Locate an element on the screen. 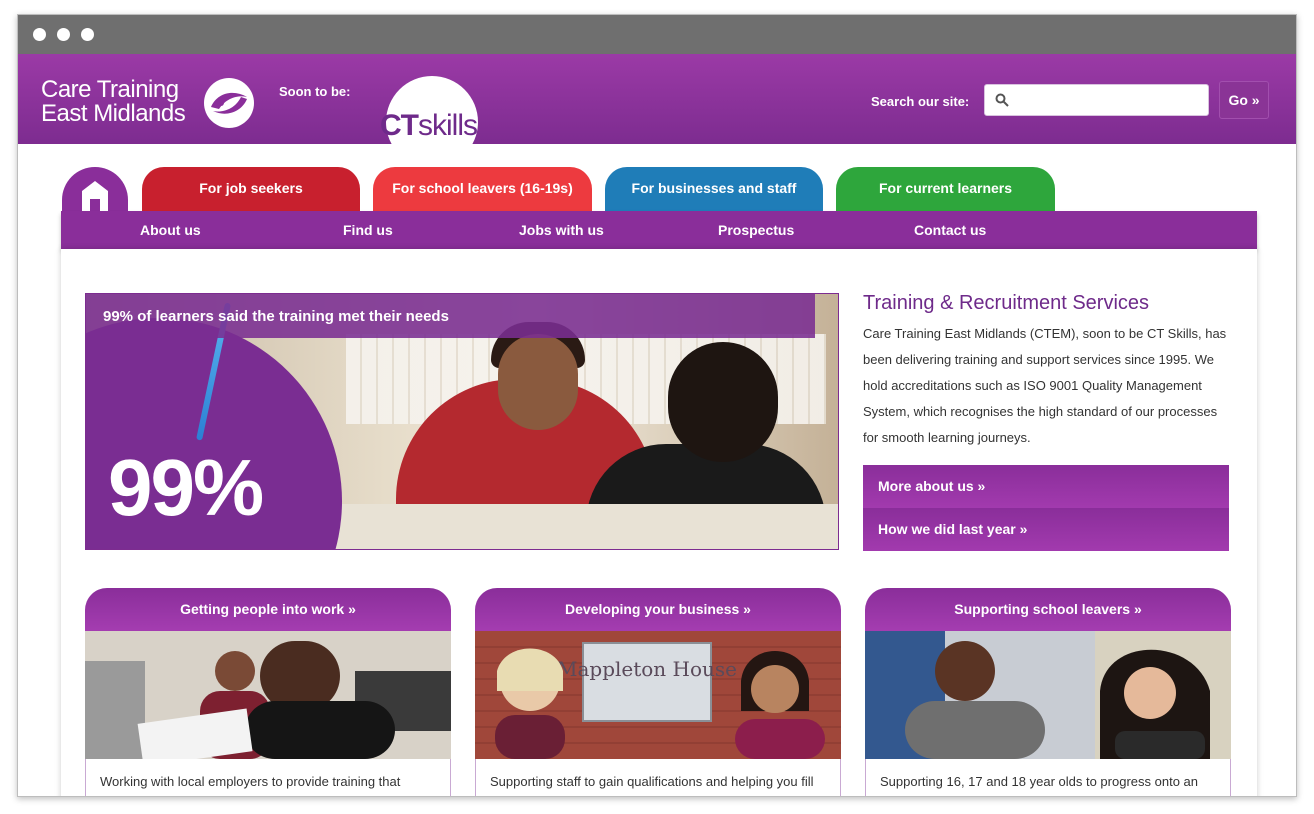  ct-skills-logo: CTskills is located at coordinates (430, 122).